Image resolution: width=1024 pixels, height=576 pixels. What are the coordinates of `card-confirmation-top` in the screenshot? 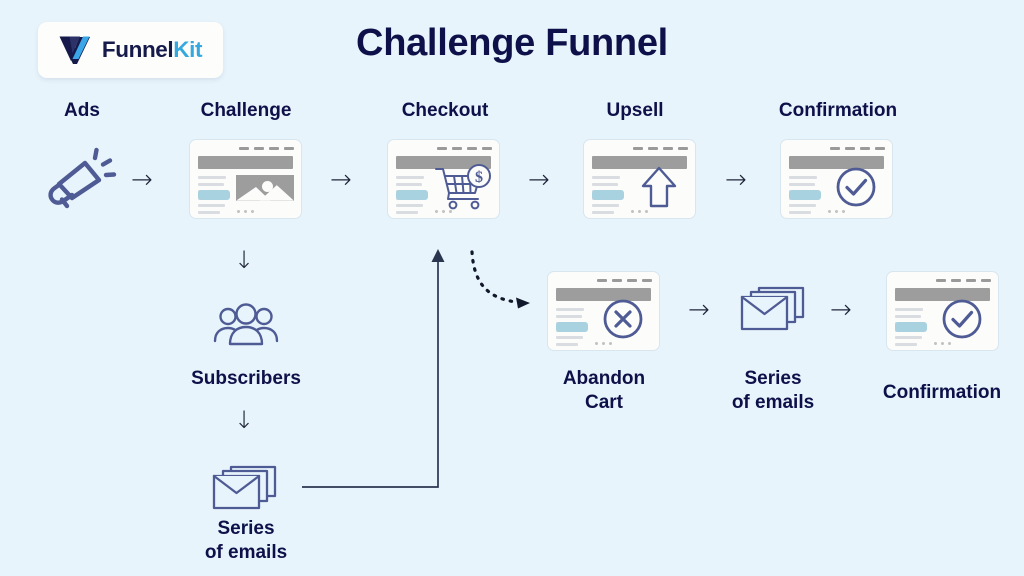 It's located at (836, 179).